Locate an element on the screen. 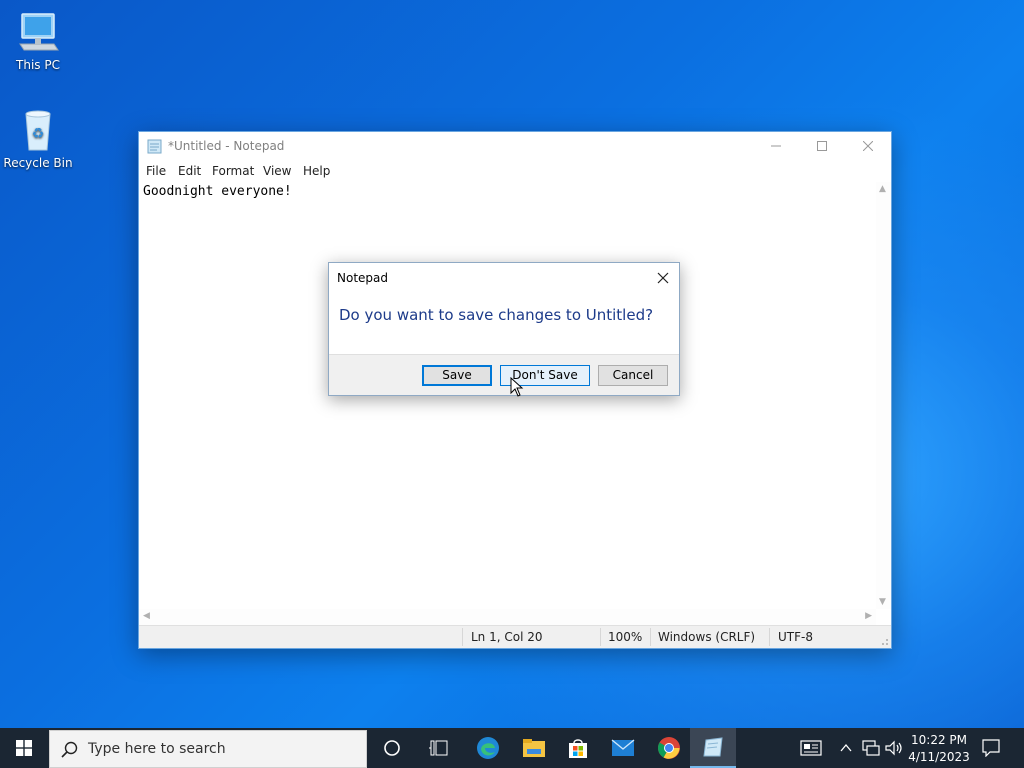  desktop-icon-label: This PC is located at coordinates (38, 65).